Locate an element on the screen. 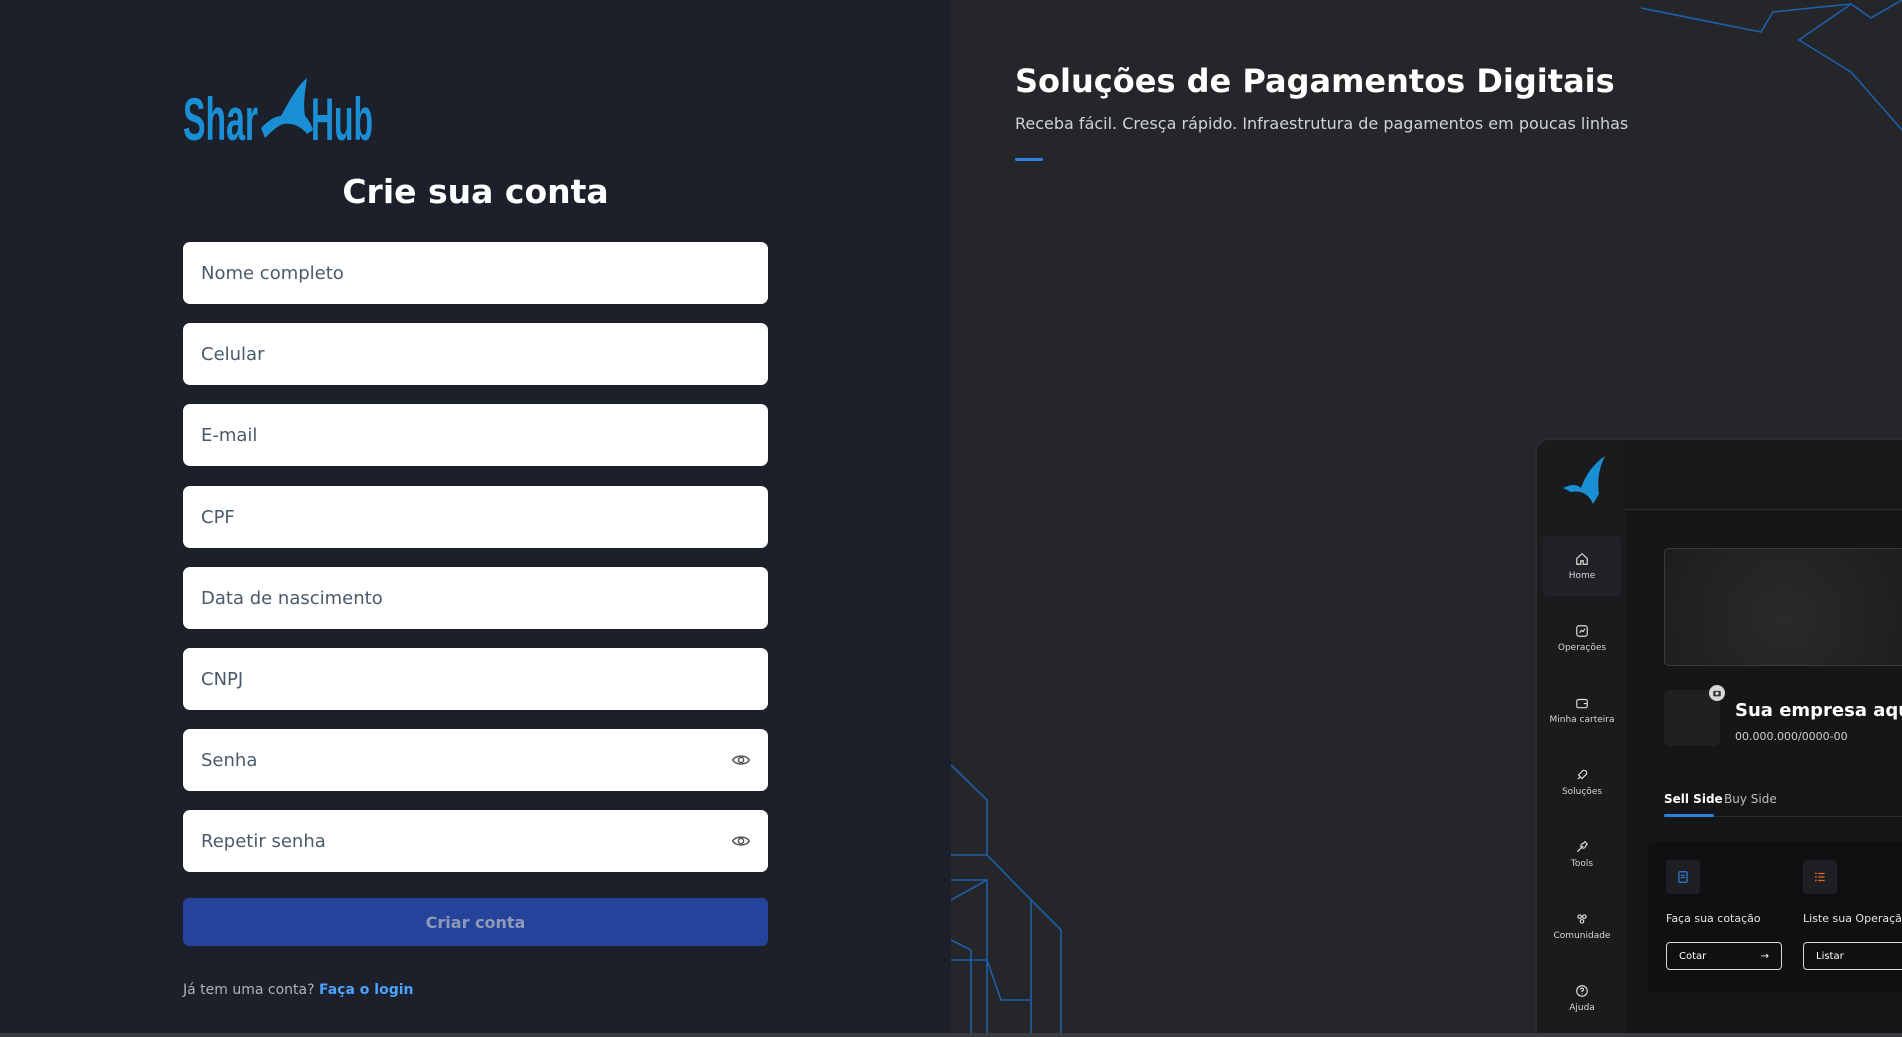 The height and width of the screenshot is (1037, 1902). birth-date-field is located at coordinates (475, 598).